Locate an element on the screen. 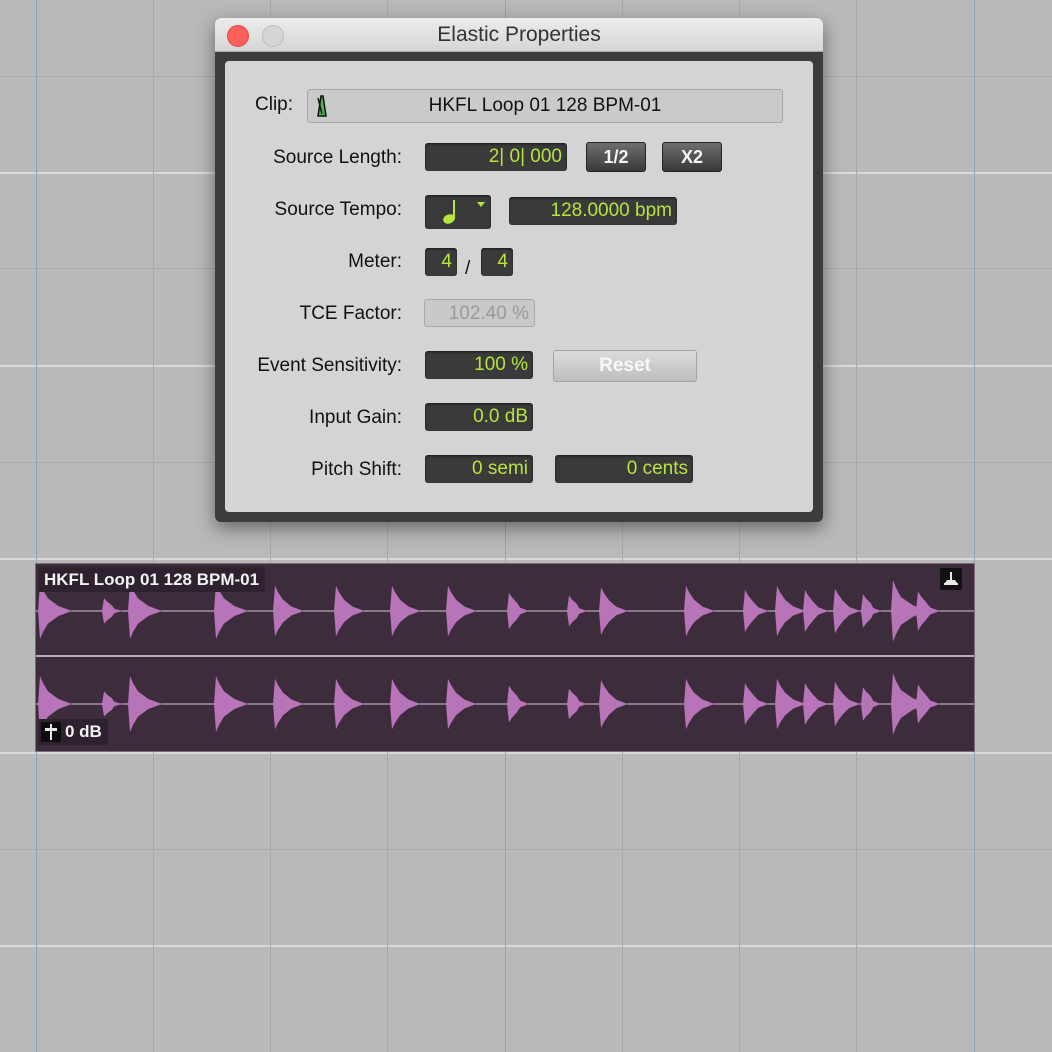 The width and height of the screenshot is (1052, 1052). clip-gain-badge: 0 dB is located at coordinates (73, 732).